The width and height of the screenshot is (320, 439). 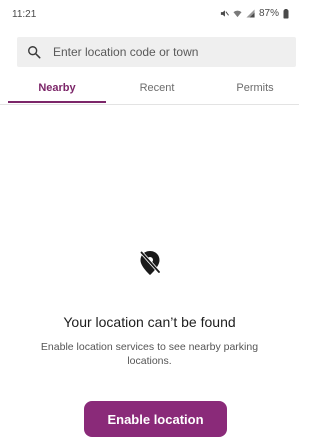 I want to click on search-bar: Enter location code or town, so click(x=156, y=52).